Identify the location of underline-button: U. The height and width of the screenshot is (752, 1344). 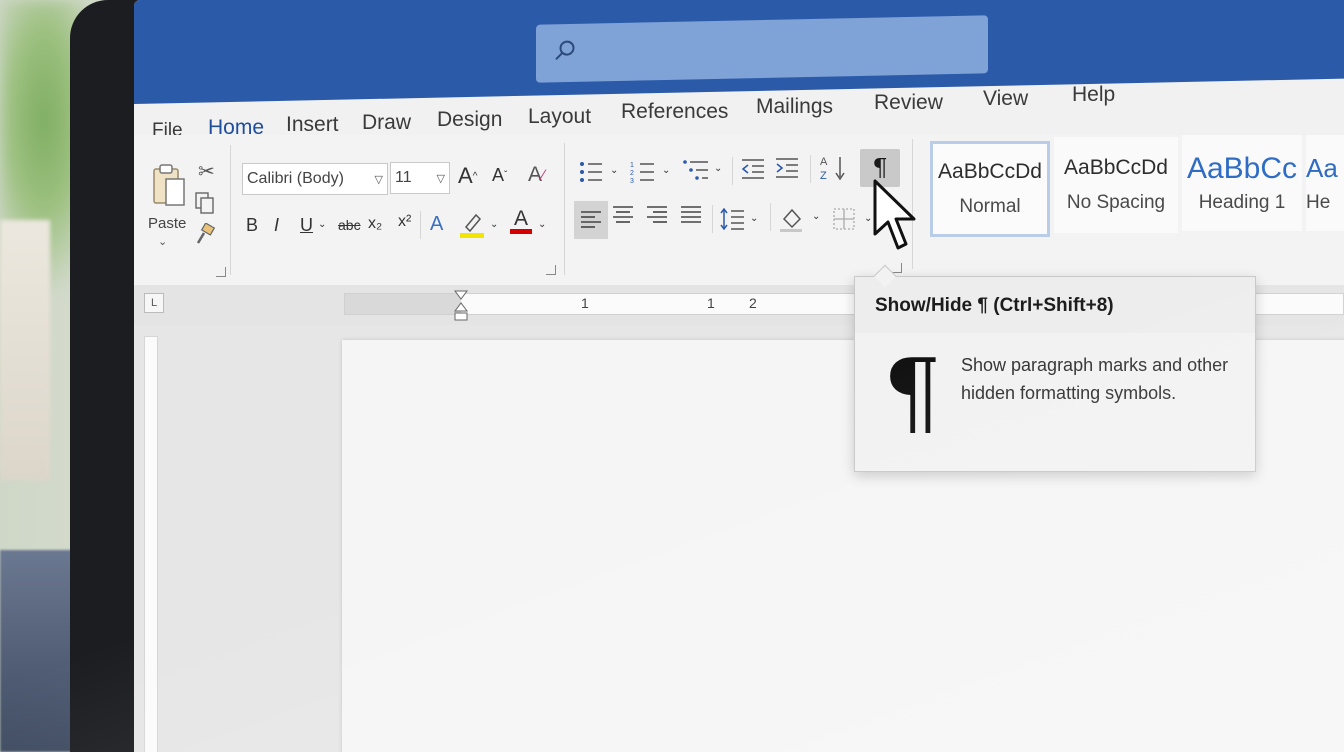
(306, 225).